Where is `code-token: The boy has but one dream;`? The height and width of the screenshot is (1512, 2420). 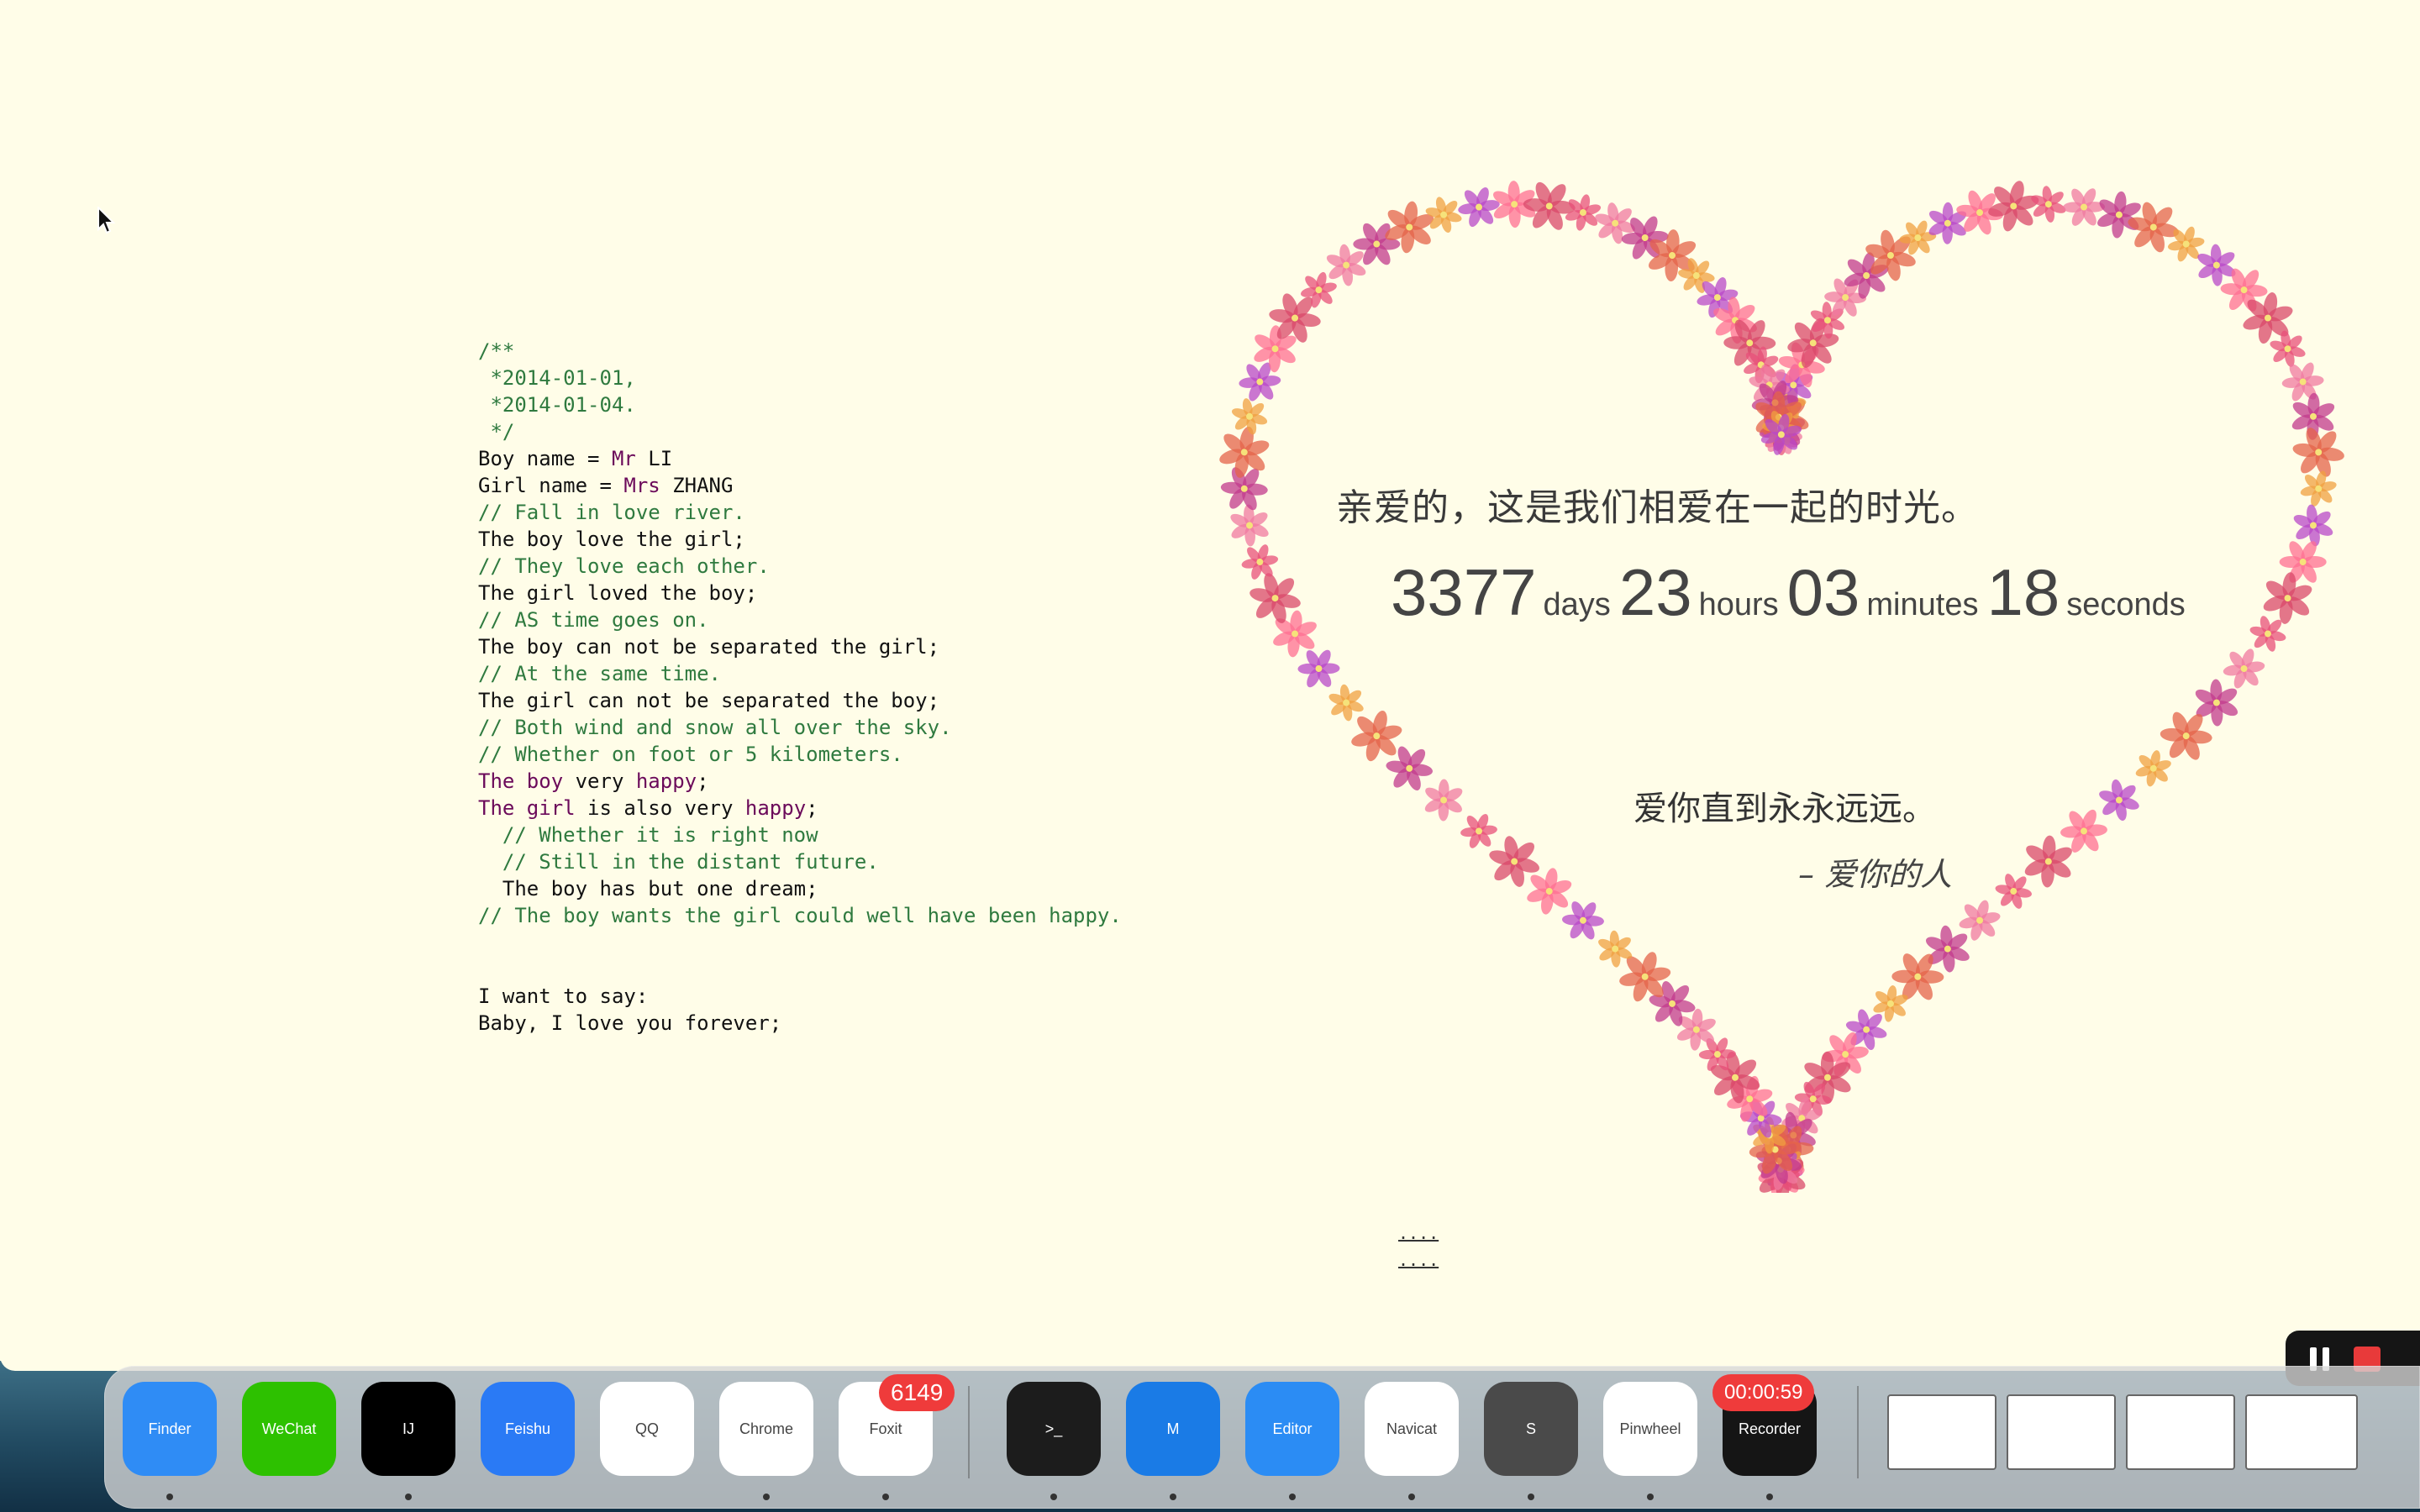 code-token: The boy has but one dream; is located at coordinates (648, 888).